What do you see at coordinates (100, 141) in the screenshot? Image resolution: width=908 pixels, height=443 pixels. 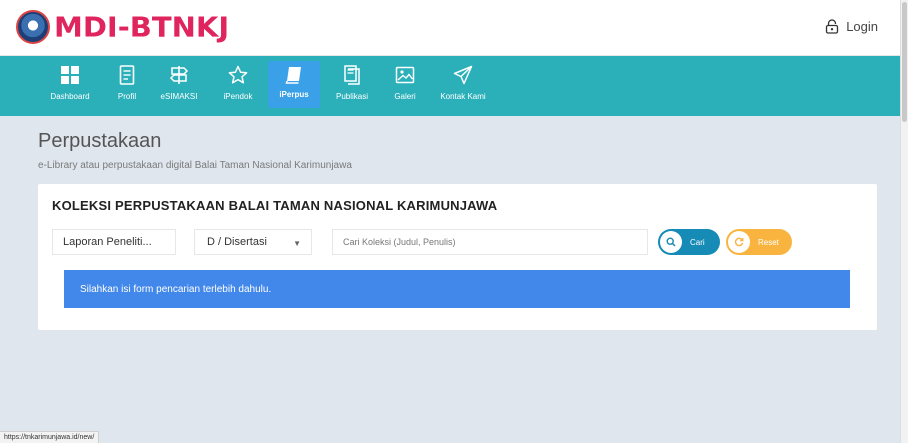 I see `page-title: Perpustakaan` at bounding box center [100, 141].